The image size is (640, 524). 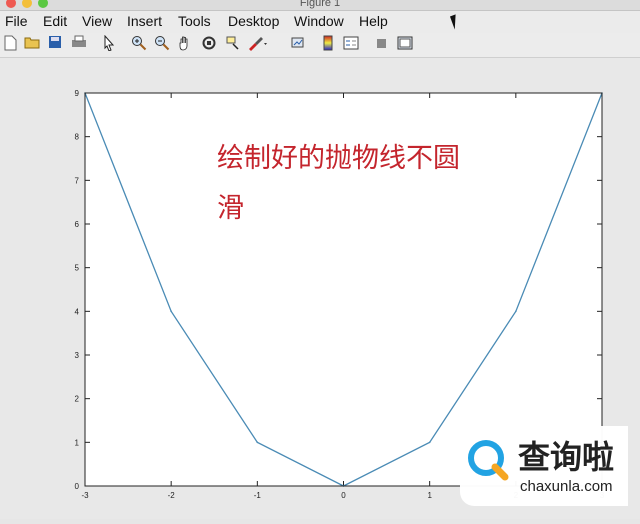 I want to click on x-tick-label: 0, so click(x=343, y=495).